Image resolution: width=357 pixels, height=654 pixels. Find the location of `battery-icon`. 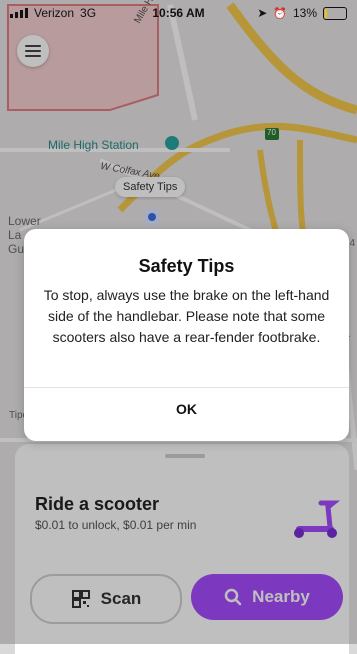

battery-icon is located at coordinates (335, 13).